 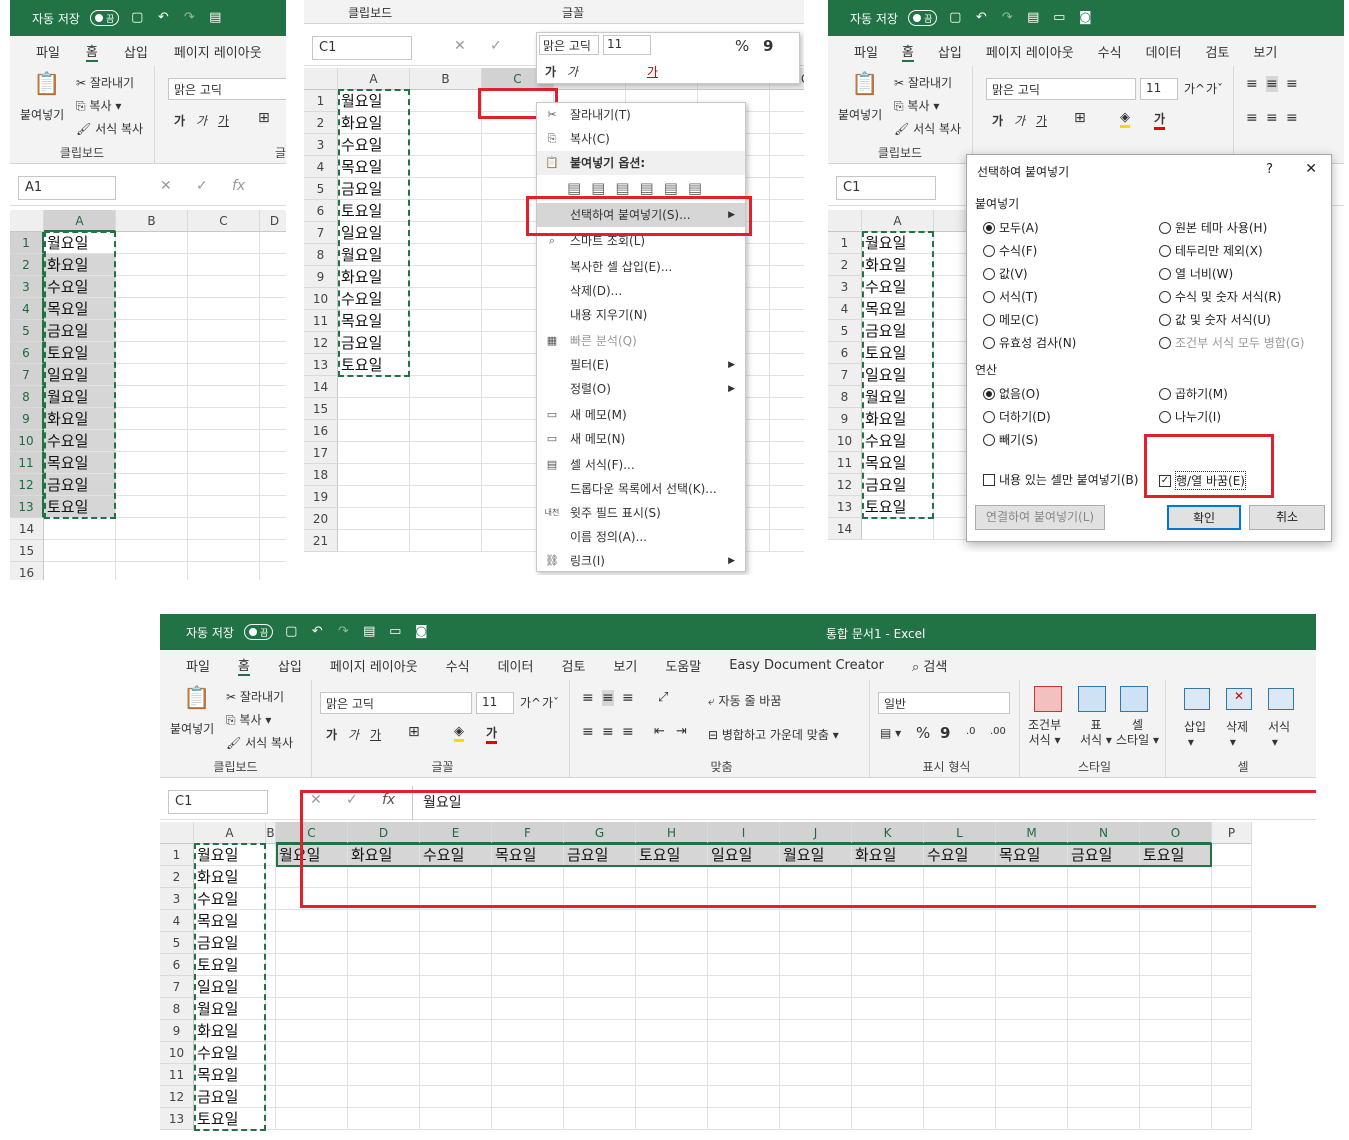 What do you see at coordinates (1220, 296) in the screenshot?
I see `radio-option: 수식 및 숫자 서식(R)` at bounding box center [1220, 296].